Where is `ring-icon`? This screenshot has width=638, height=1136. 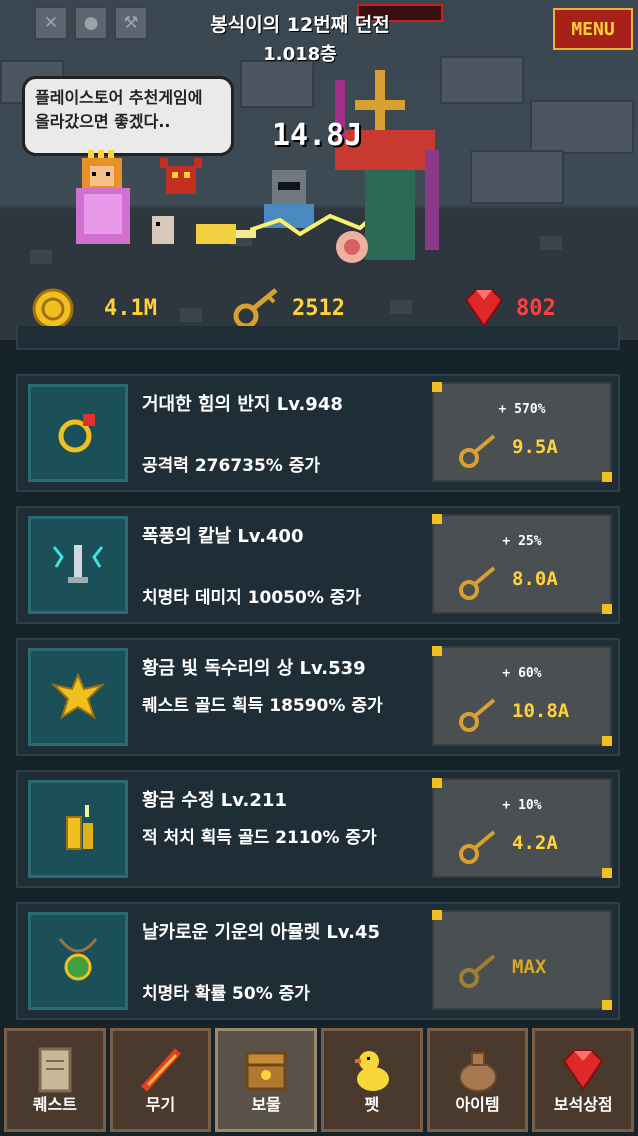
ring-icon is located at coordinates (78, 433).